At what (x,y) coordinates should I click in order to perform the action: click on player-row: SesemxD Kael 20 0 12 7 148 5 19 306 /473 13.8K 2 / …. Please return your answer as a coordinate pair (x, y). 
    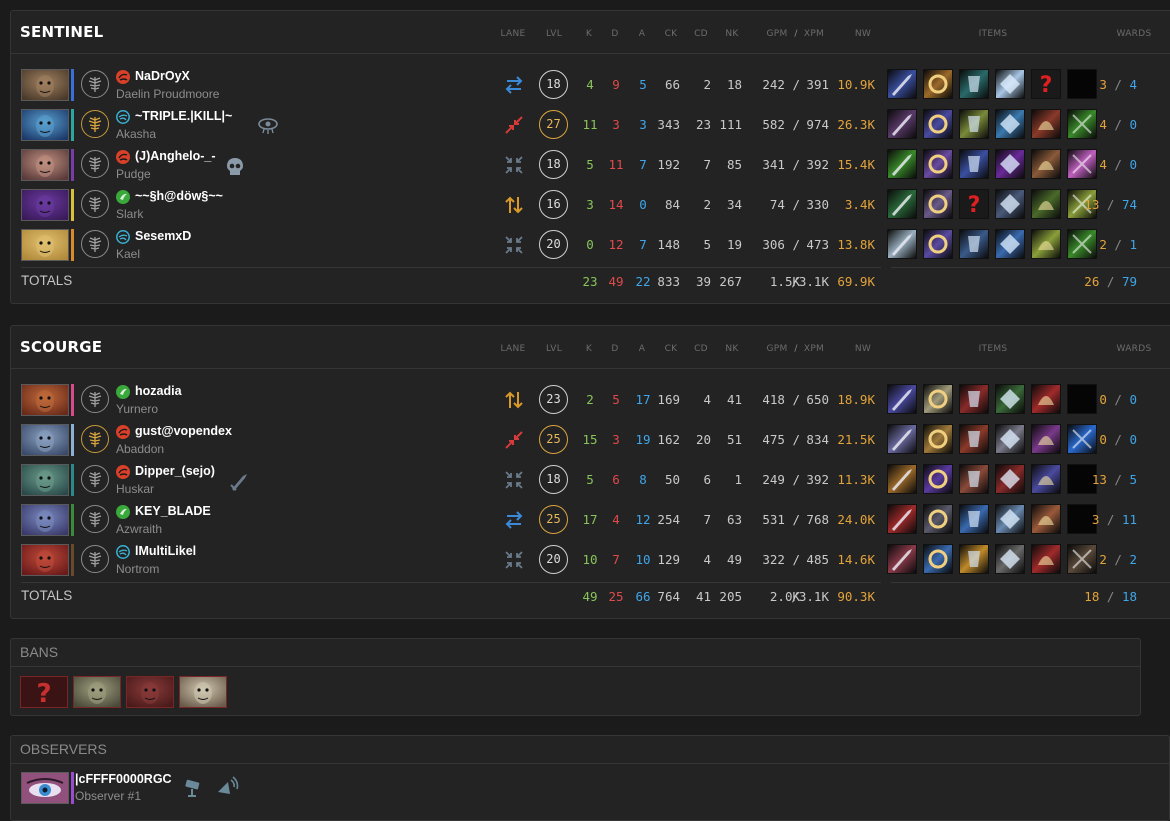
    Looking at the image, I should click on (590, 247).